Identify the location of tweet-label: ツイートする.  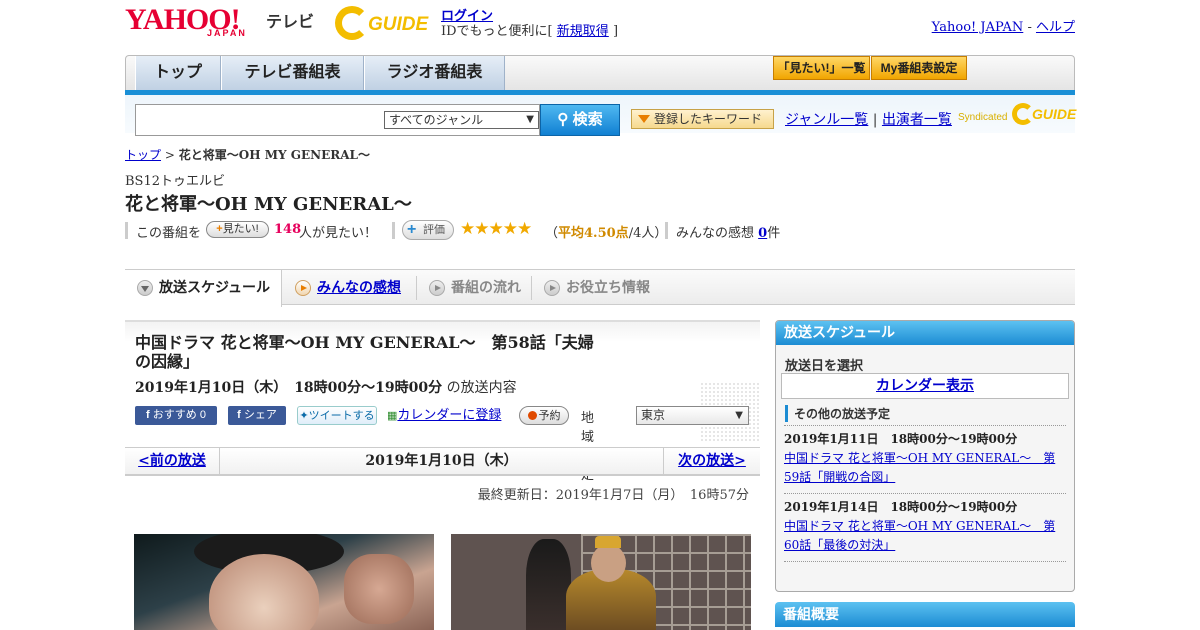
(341, 416).